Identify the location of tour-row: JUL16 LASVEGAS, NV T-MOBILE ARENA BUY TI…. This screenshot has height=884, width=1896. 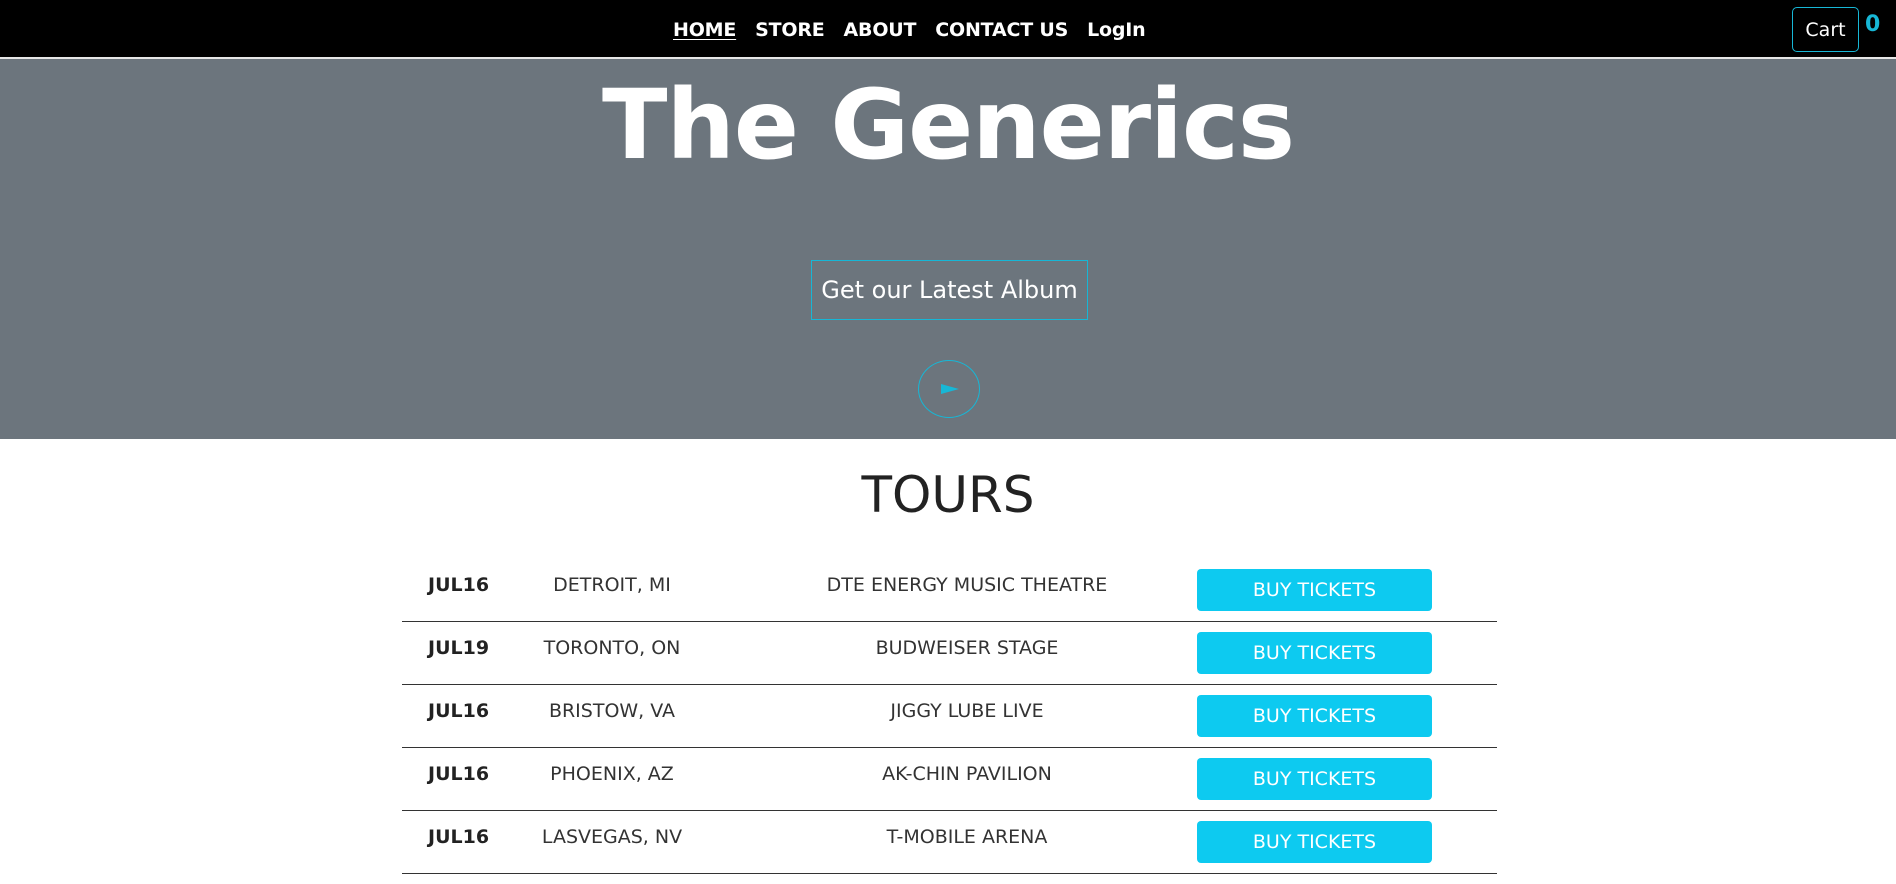
(949, 842).